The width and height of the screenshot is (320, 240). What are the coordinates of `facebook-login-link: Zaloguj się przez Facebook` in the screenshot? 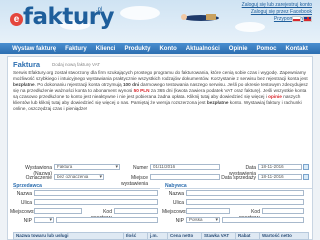 It's located at (277, 12).